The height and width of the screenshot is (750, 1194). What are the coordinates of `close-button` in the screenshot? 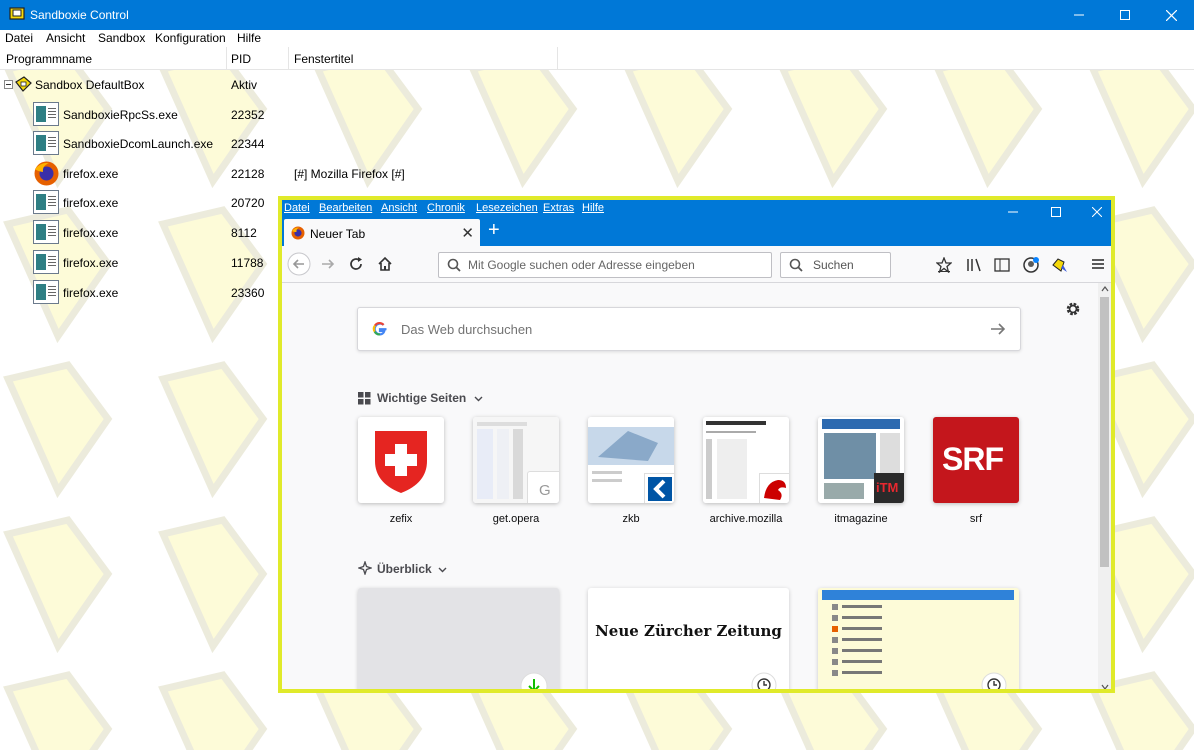 It's located at (1171, 15).